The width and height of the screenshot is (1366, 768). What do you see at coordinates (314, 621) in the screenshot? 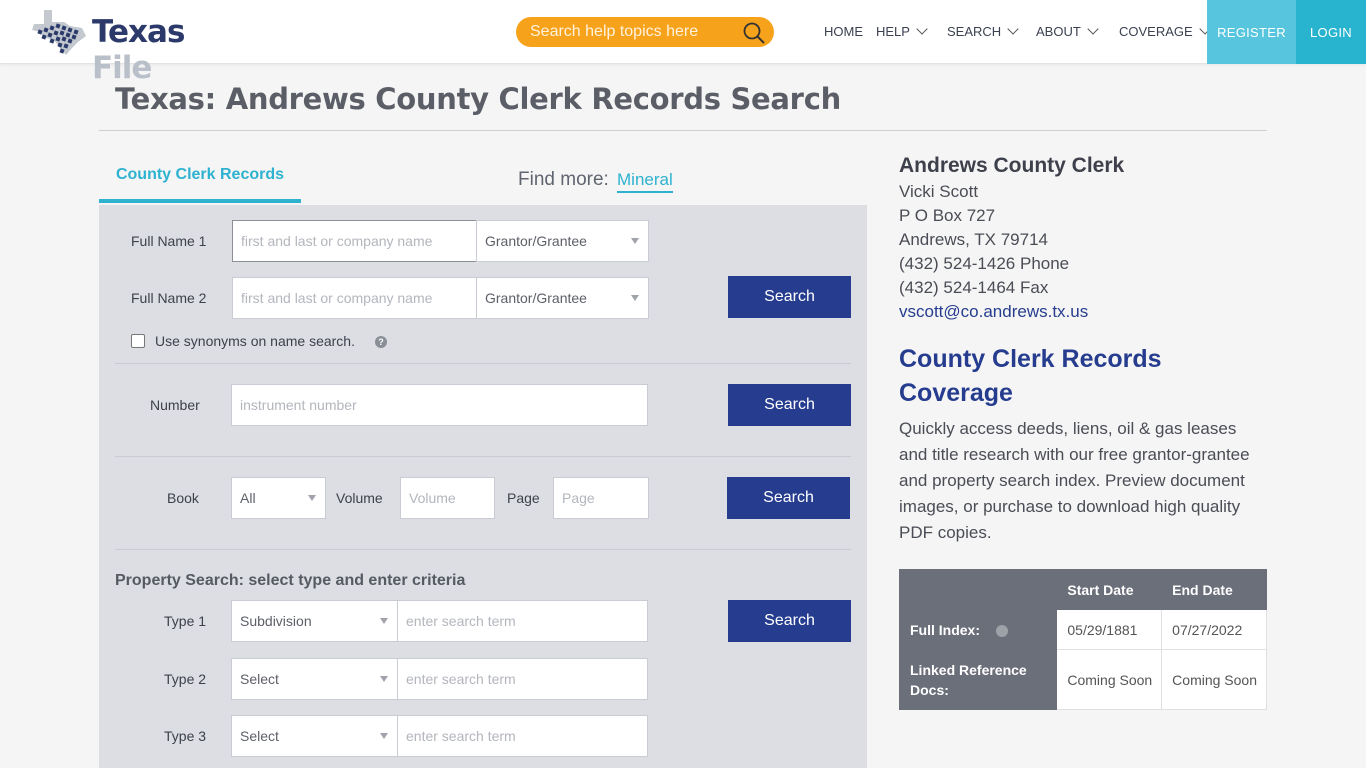
I see `property-type-1-select: Subdivision` at bounding box center [314, 621].